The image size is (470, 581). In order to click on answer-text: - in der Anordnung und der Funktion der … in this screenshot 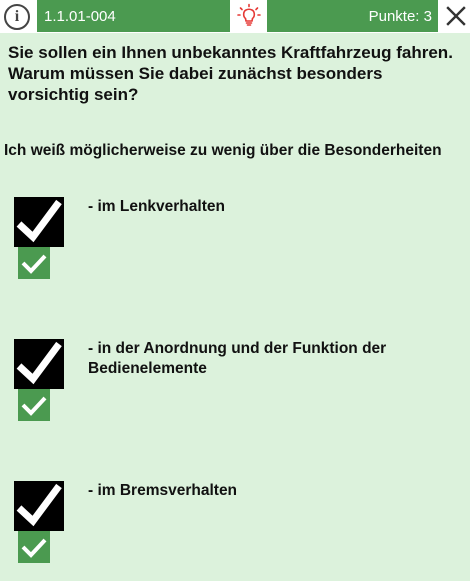, I will do `click(237, 358)`.